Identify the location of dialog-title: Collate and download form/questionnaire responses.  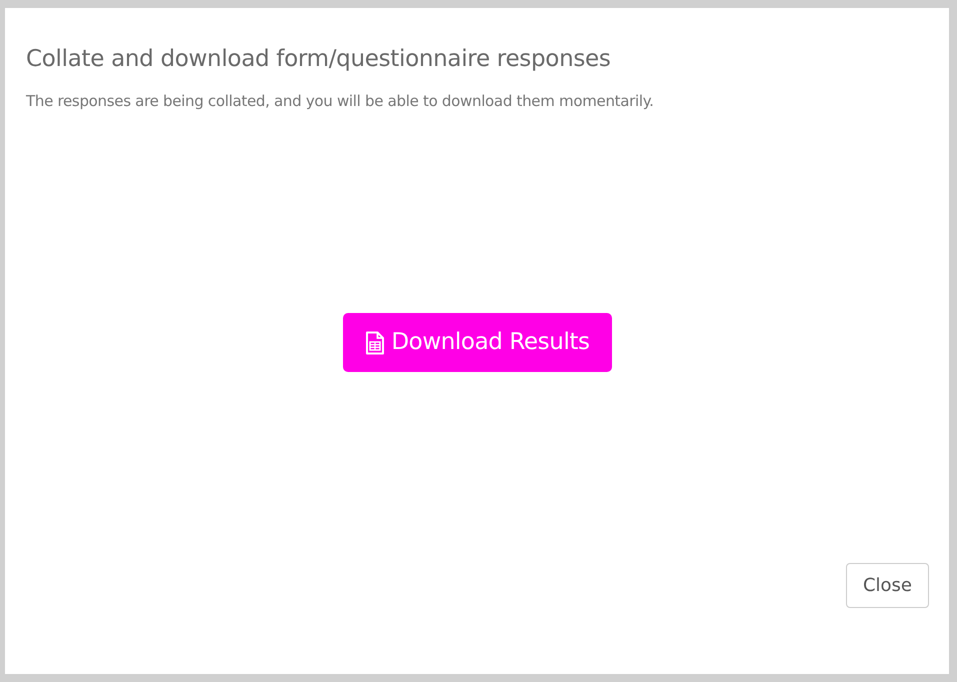
(319, 60).